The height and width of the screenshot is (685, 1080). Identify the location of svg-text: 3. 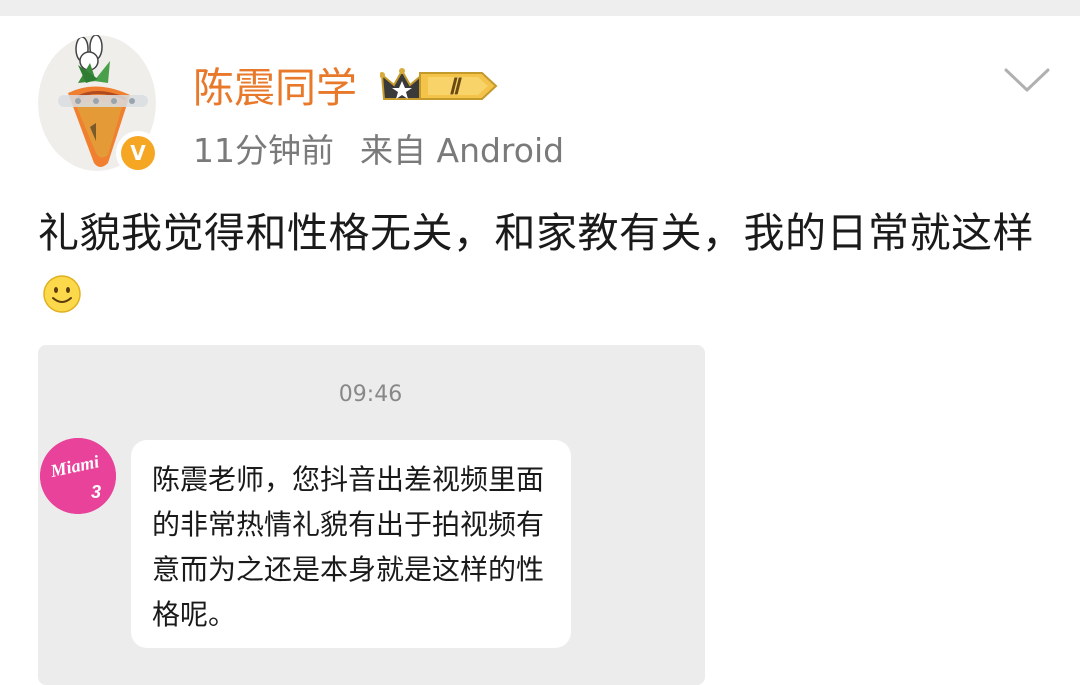
(96, 492).